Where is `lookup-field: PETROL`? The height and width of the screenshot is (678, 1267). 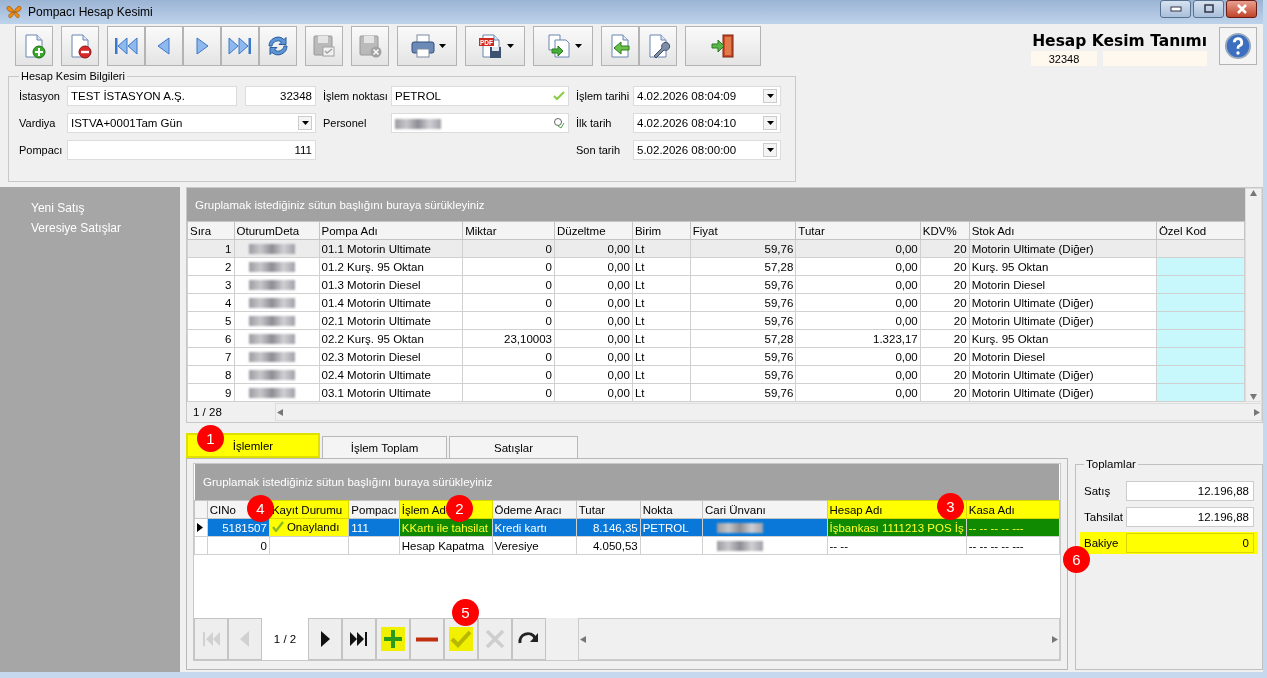
lookup-field: PETROL is located at coordinates (480, 96).